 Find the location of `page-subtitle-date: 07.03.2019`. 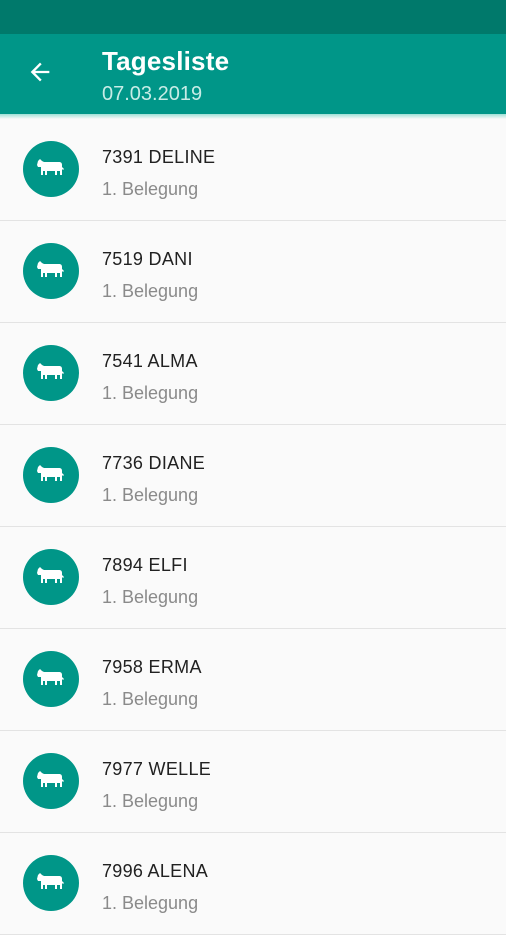

page-subtitle-date: 07.03.2019 is located at coordinates (152, 94).